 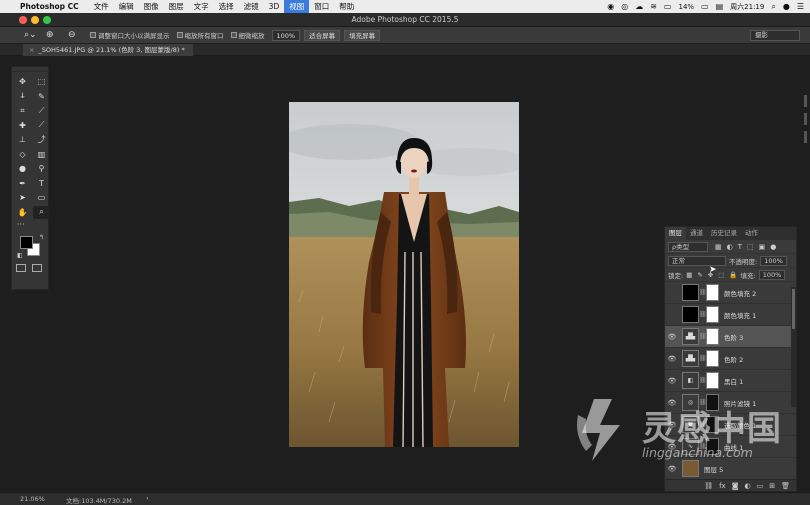 I want to click on wifi-icon: ≋, so click(x=653, y=6).